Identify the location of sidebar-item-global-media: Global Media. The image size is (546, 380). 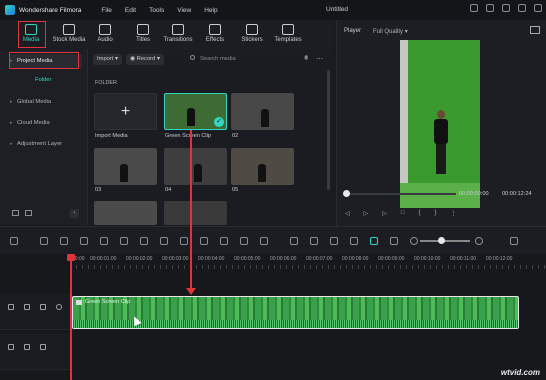
(45, 102).